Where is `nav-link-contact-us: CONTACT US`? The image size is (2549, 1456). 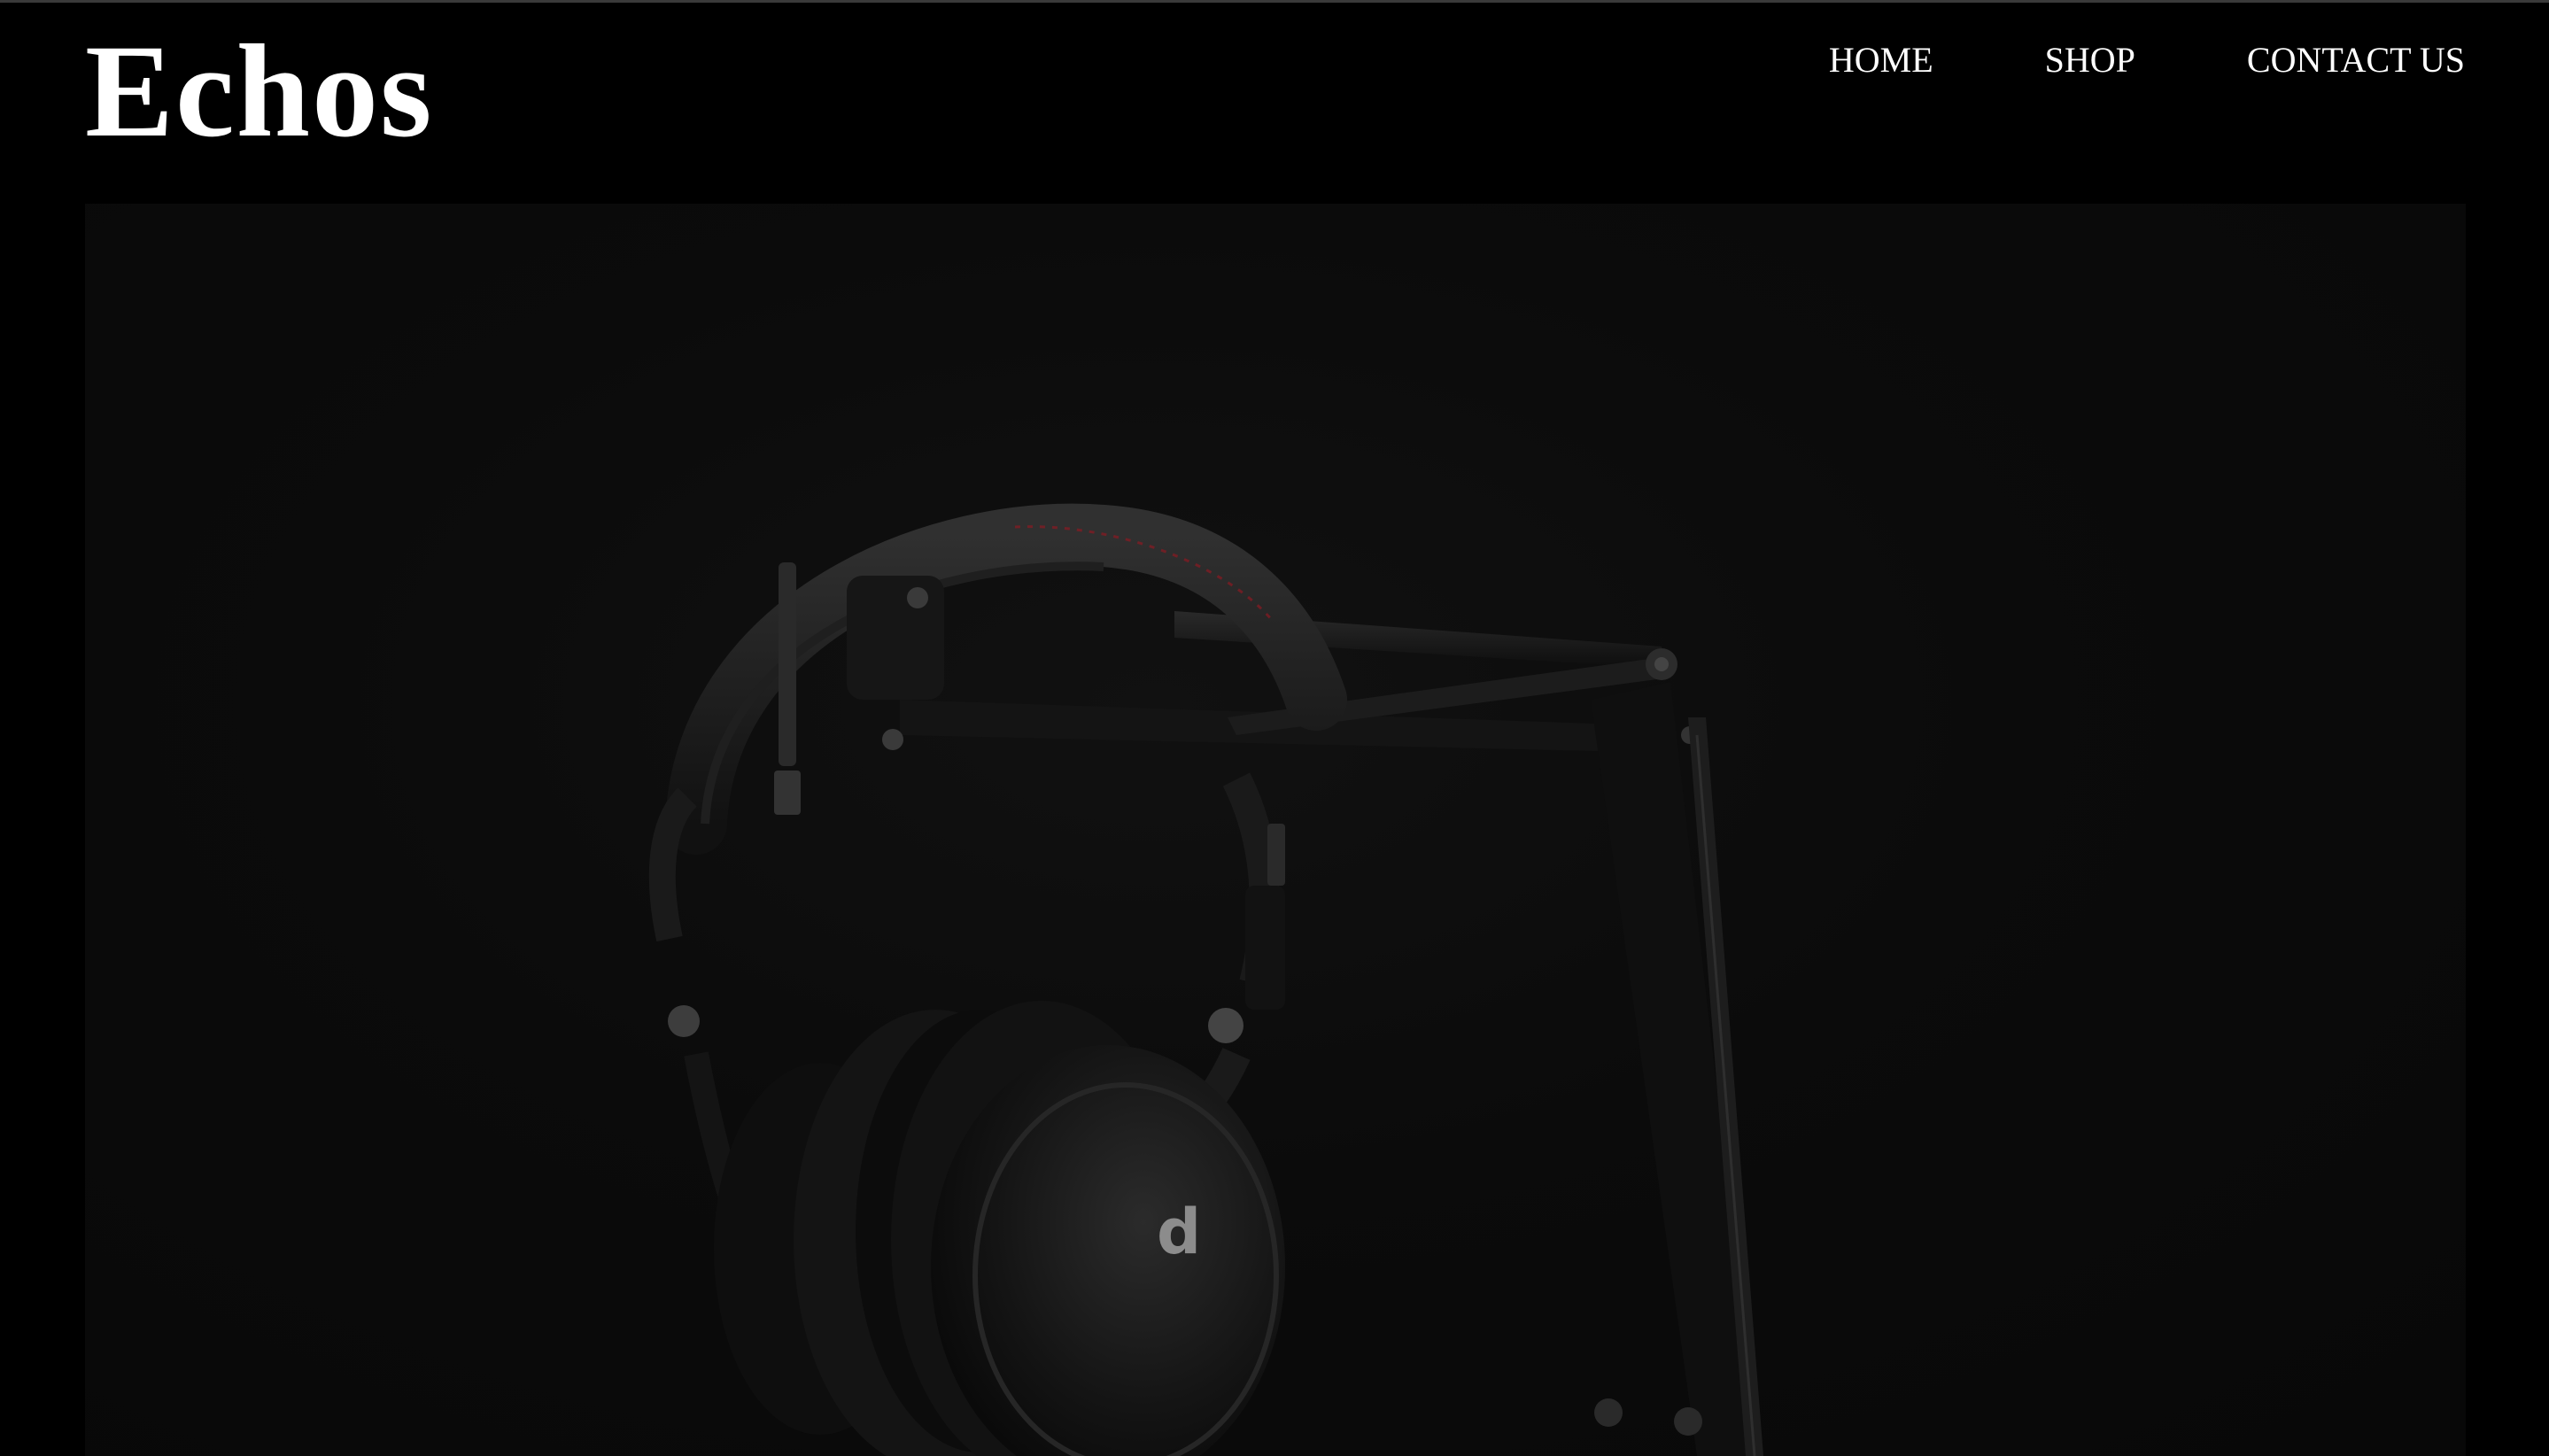
nav-link-contact-us: CONTACT US is located at coordinates (2356, 60).